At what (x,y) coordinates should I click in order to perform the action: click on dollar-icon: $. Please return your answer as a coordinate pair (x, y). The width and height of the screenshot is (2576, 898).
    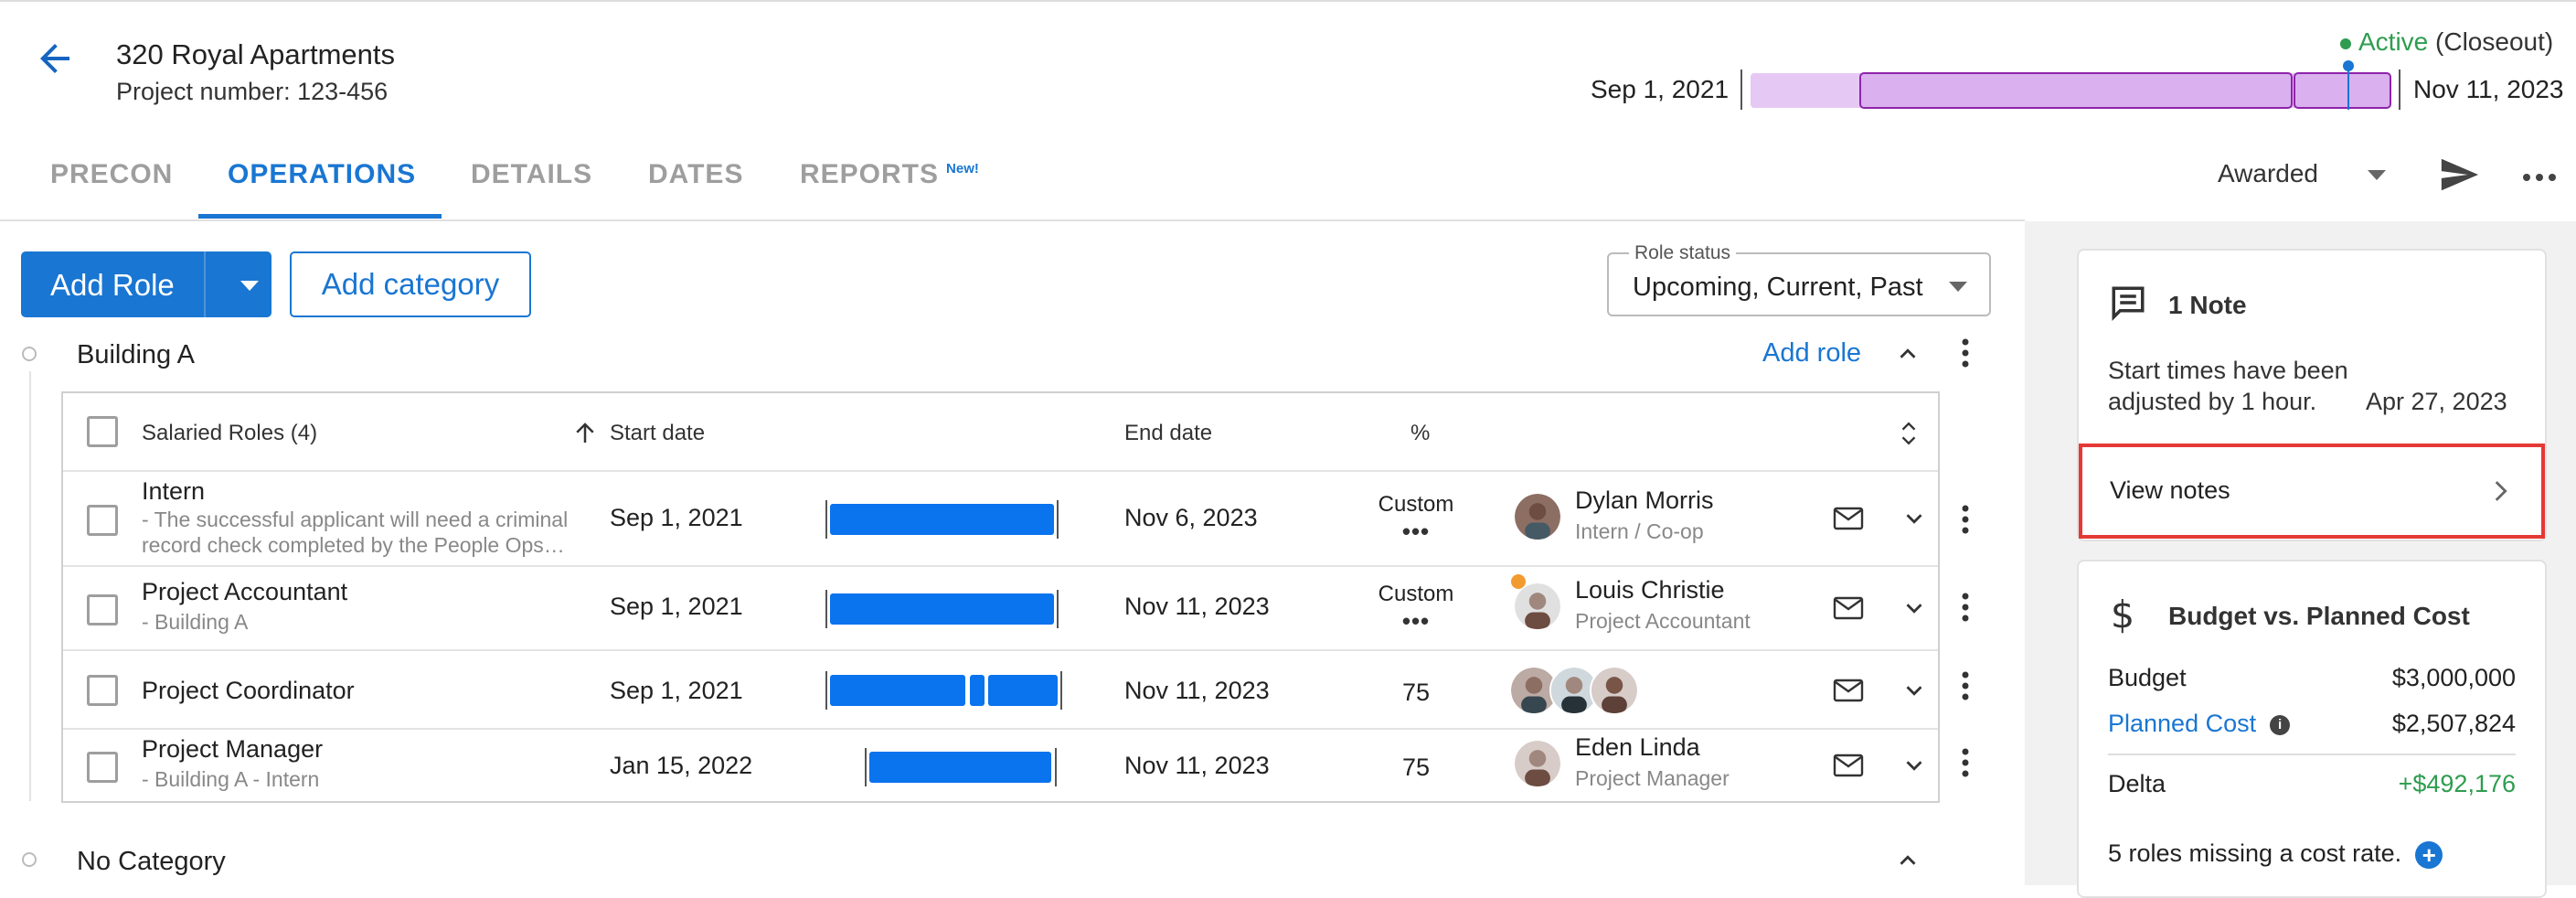
    Looking at the image, I should click on (2122, 614).